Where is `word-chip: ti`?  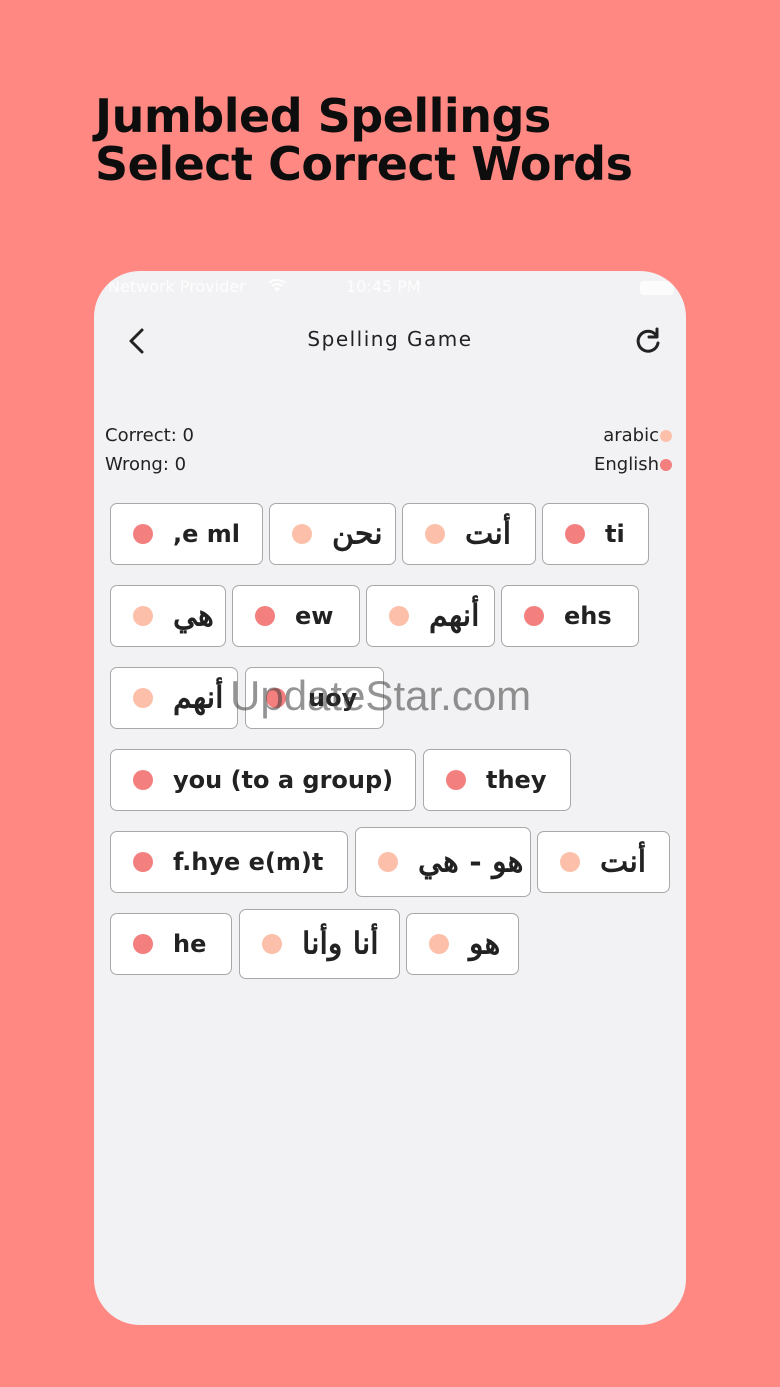
word-chip: ti is located at coordinates (595, 534).